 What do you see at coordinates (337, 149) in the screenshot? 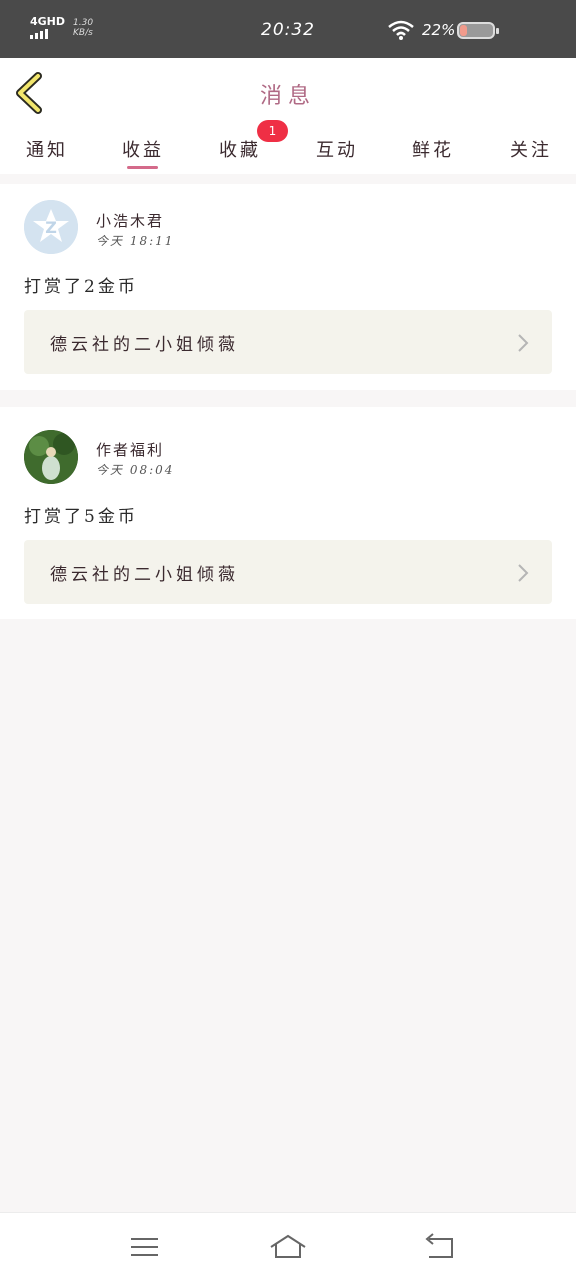
I see `tab-interactions: 互动` at bounding box center [337, 149].